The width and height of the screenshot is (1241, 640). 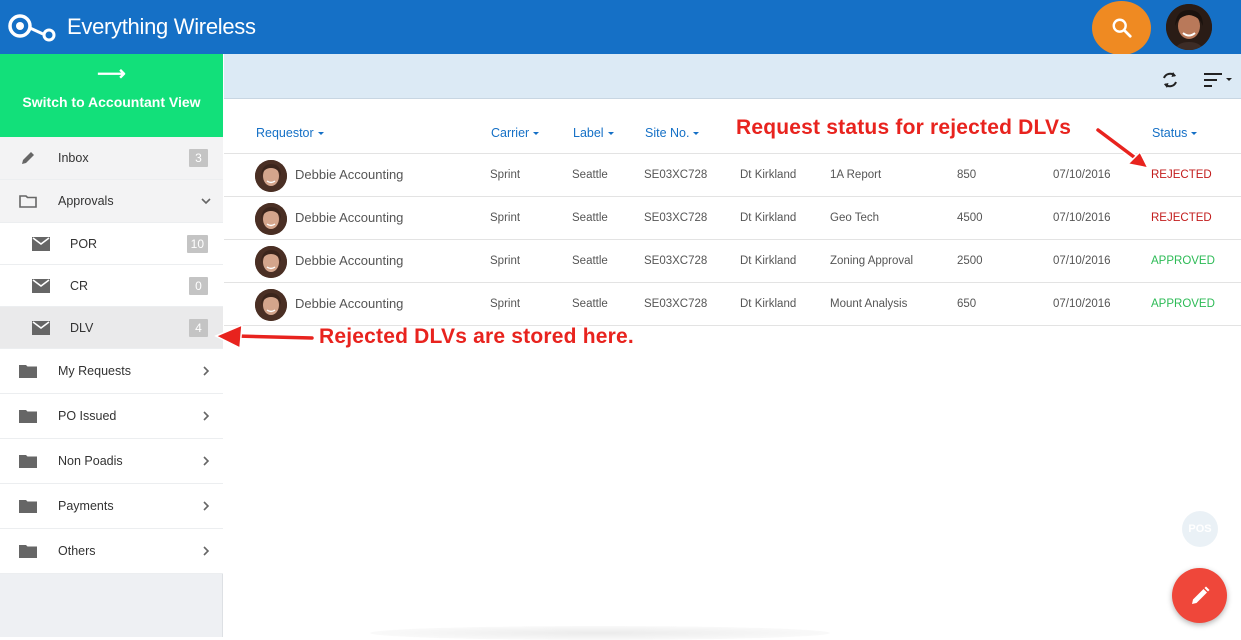 What do you see at coordinates (600, 633) in the screenshot?
I see `bottom-shadow` at bounding box center [600, 633].